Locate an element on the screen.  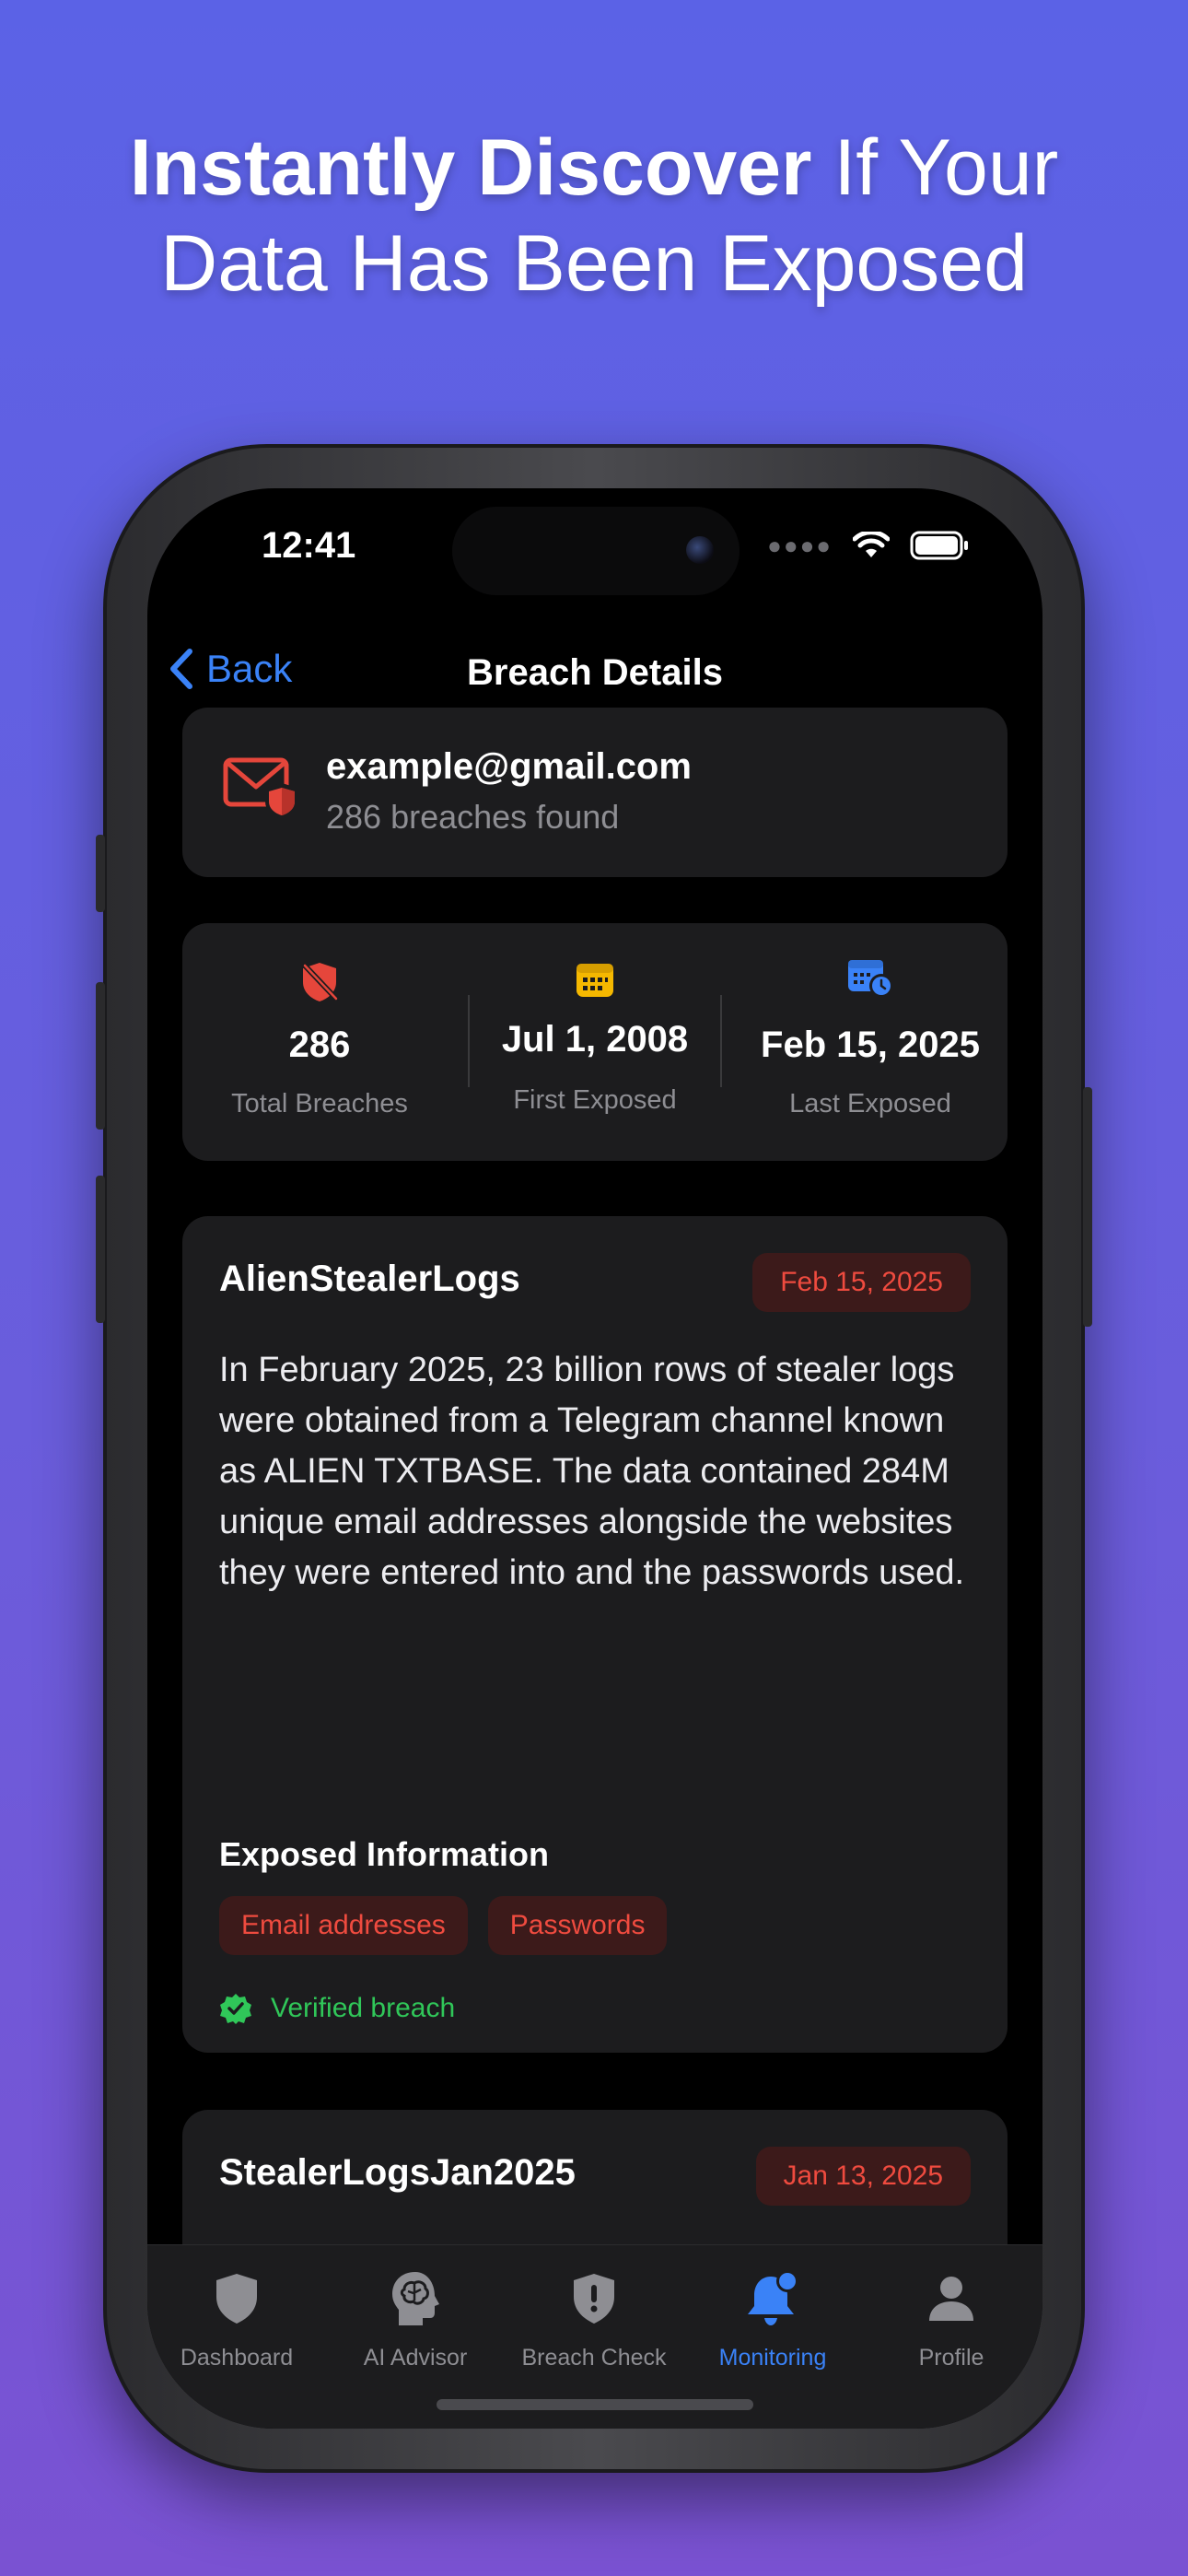
breach-date-badge: Feb 15, 2025 is located at coordinates (861, 1282).